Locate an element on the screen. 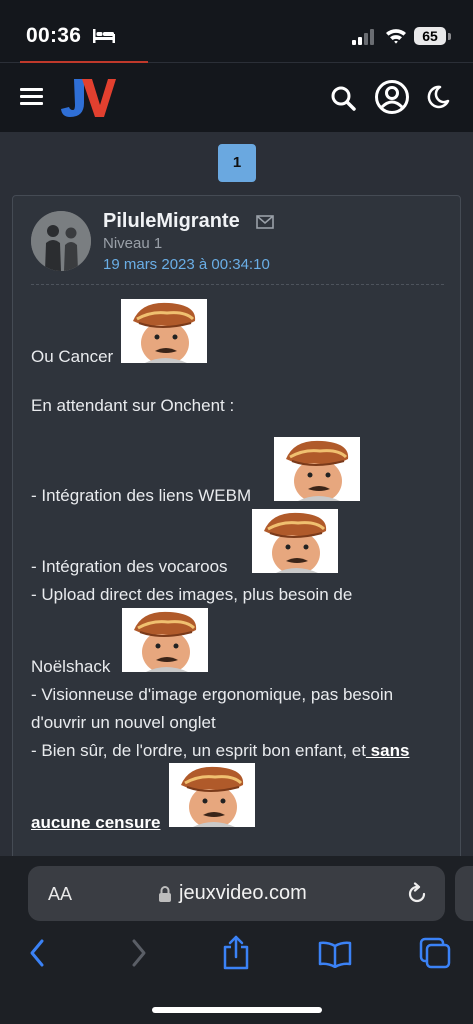  bookmarks-icon is located at coordinates (335, 954).